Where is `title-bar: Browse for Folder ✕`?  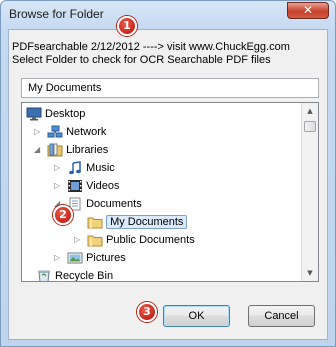
title-bar: Browse for Folder ✕ is located at coordinates (168, 15).